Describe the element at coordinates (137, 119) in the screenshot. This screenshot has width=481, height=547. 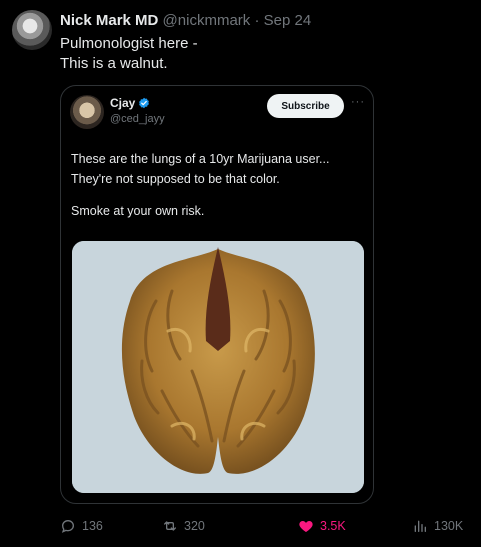
I see `quoted-author-handle: @ced_jayy` at that location.